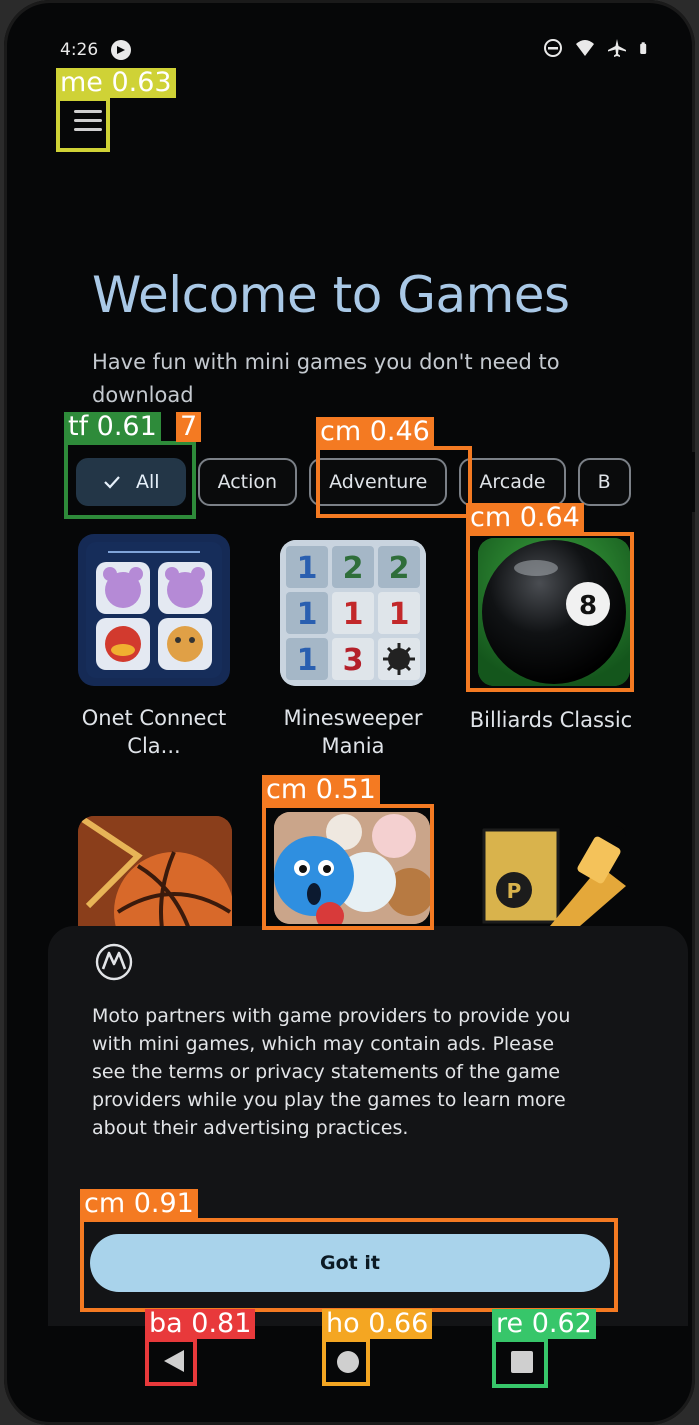 Image resolution: width=699 pixels, height=1425 pixels. I want to click on detection-label: cm 0.46, so click(375, 432).